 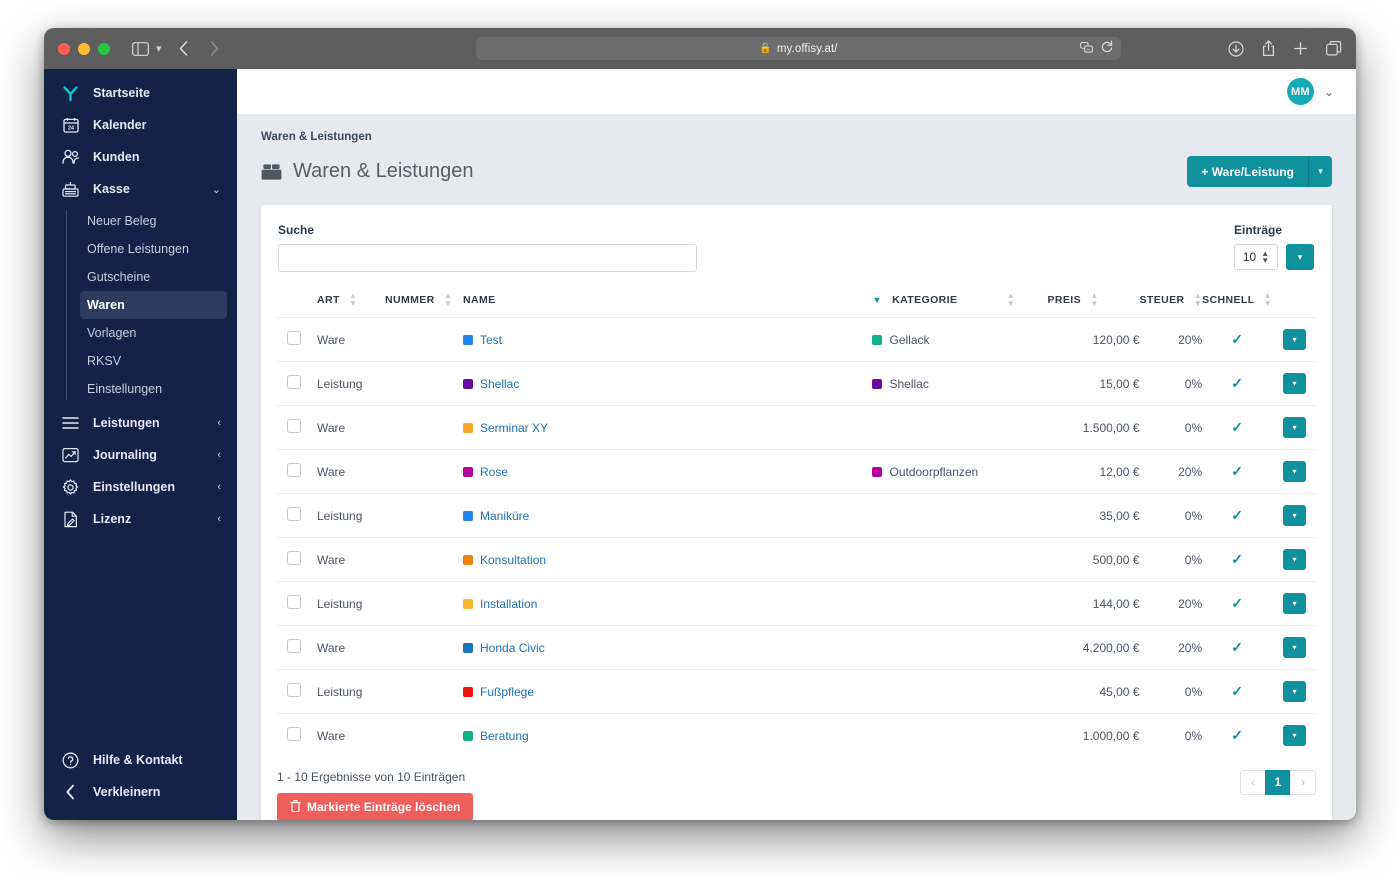 What do you see at coordinates (140, 519) in the screenshot?
I see `sidebar-item-lizenz: Lizenz ‹` at bounding box center [140, 519].